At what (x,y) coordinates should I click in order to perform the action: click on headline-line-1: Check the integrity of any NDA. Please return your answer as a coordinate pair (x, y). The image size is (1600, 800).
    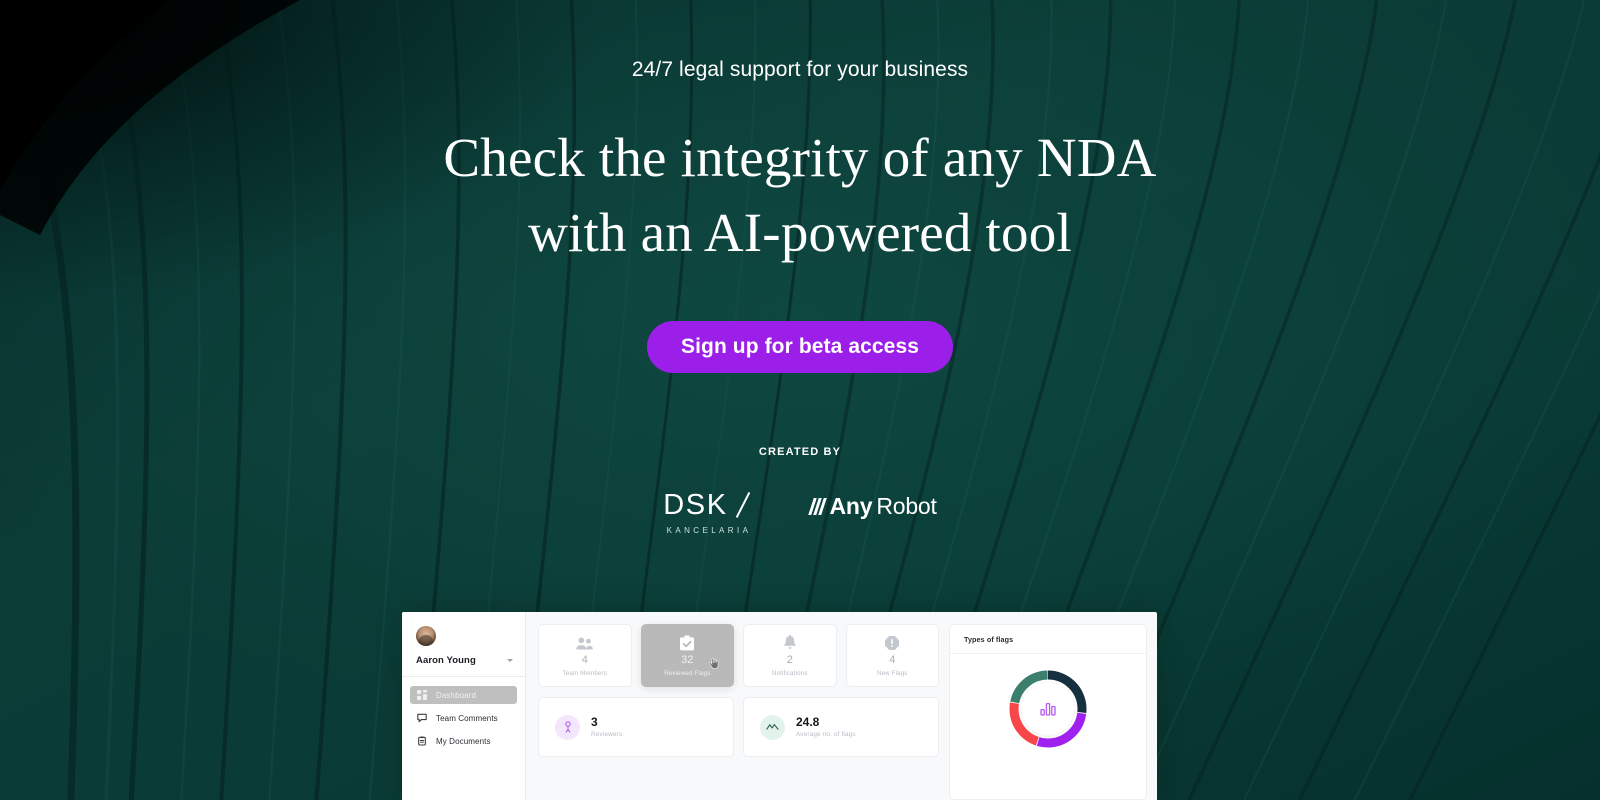
    Looking at the image, I should click on (800, 157).